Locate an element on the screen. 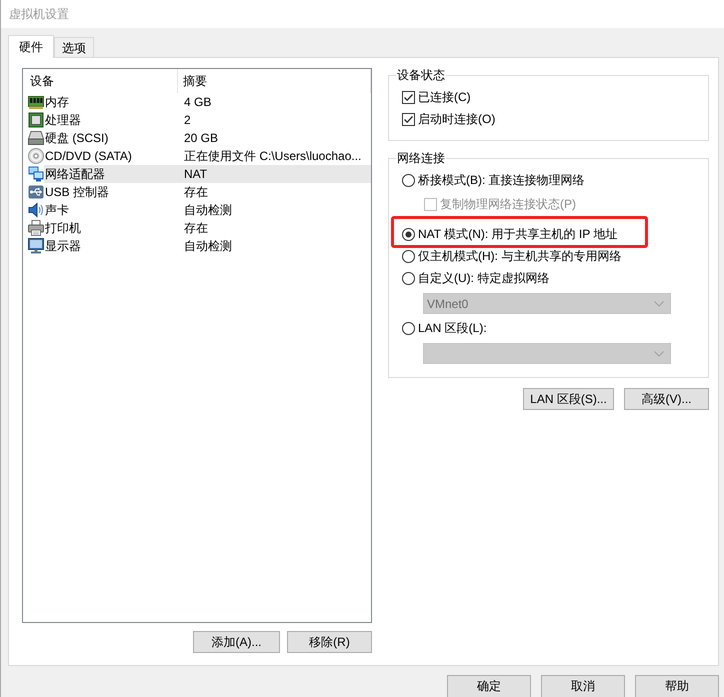  device-row: USB 控制器 存在 is located at coordinates (197, 192).